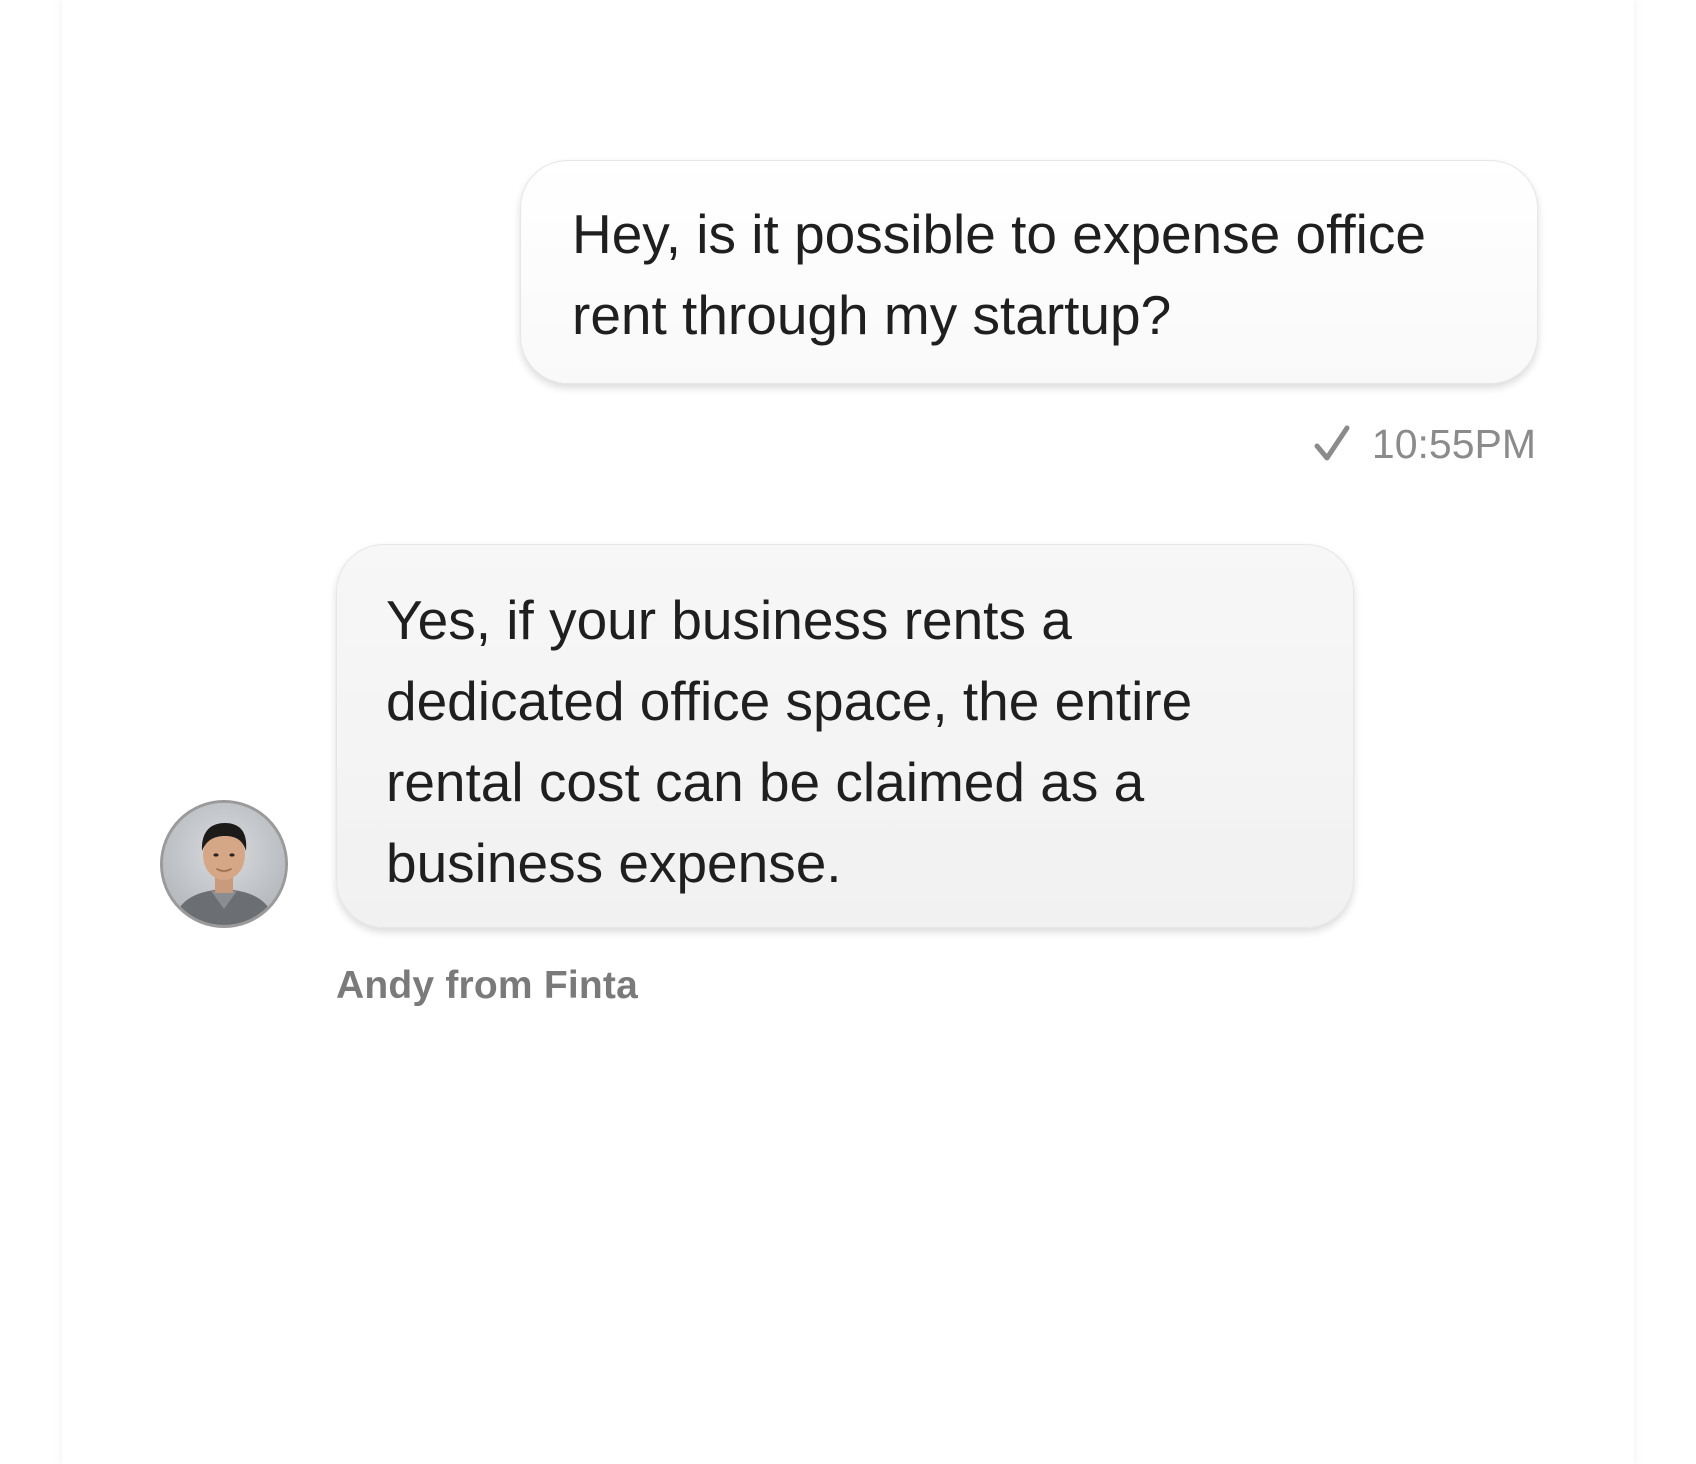 Image resolution: width=1696 pixels, height=1464 pixels. I want to click on message-text-line: rent through my startup?, so click(872, 315).